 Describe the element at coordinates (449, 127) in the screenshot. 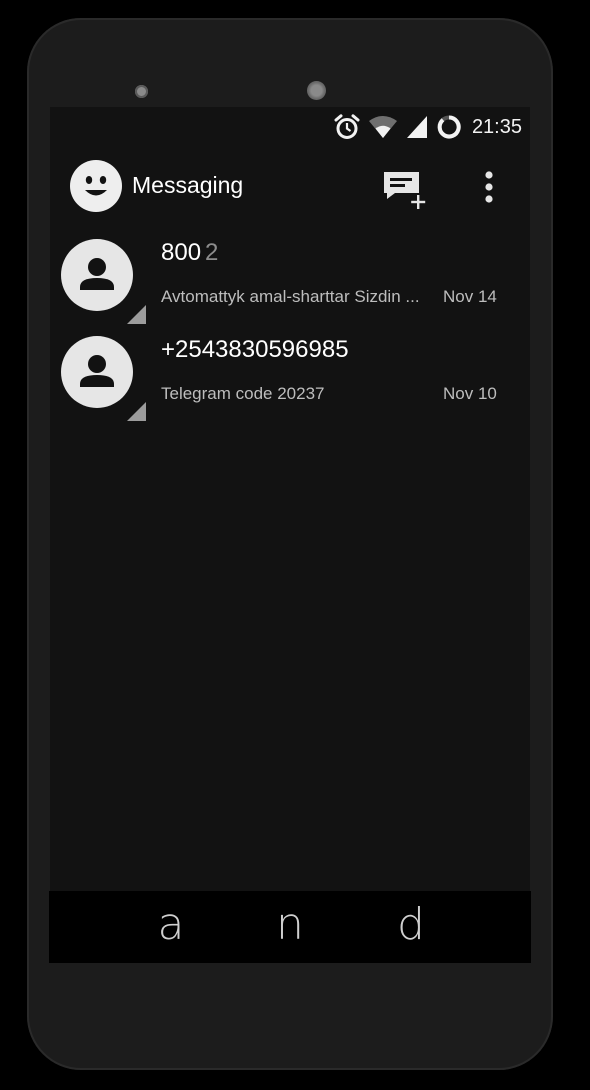

I see `battery-icon` at that location.